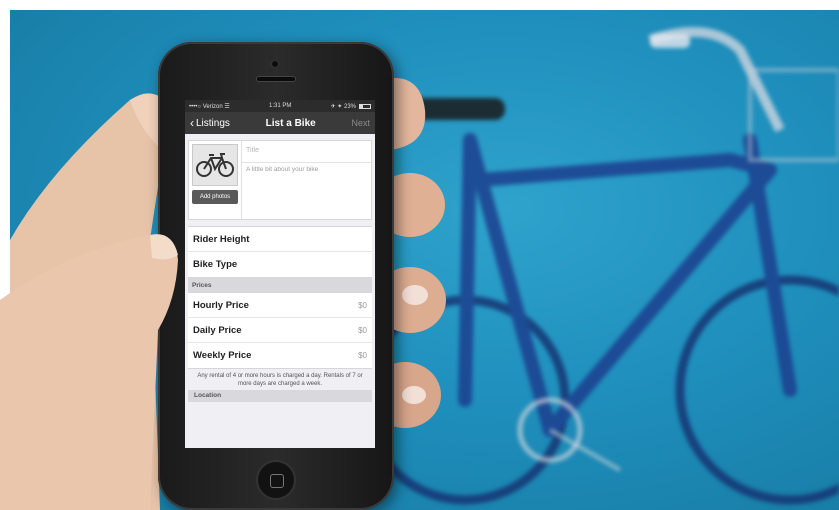 This screenshot has height=510, width=839. I want to click on photo-column: Add photos, so click(215, 180).